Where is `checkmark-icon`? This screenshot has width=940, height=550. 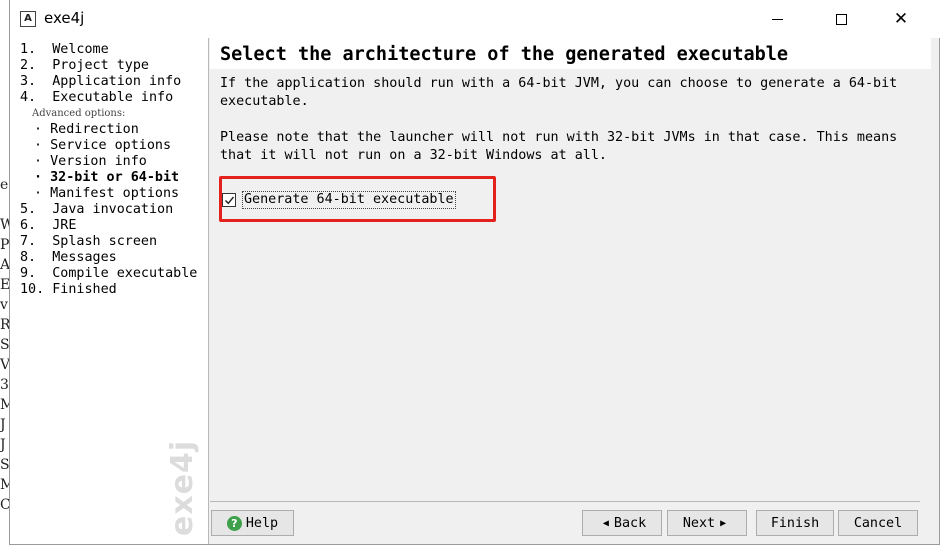
checkmark-icon is located at coordinates (230, 200).